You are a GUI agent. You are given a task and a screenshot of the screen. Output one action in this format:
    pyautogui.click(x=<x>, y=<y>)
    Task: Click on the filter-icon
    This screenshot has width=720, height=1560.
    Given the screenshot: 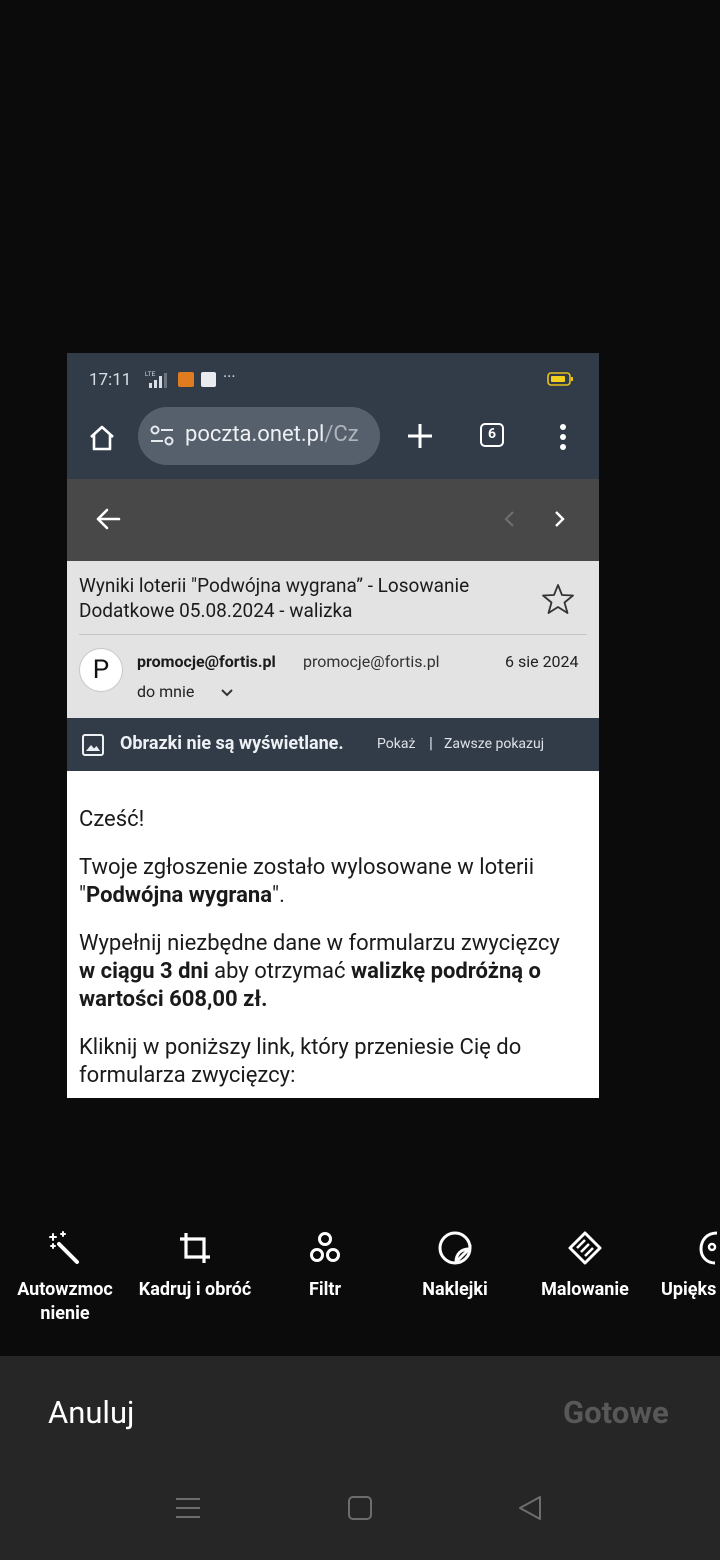 What is the action you would take?
    pyautogui.click(x=325, y=1247)
    